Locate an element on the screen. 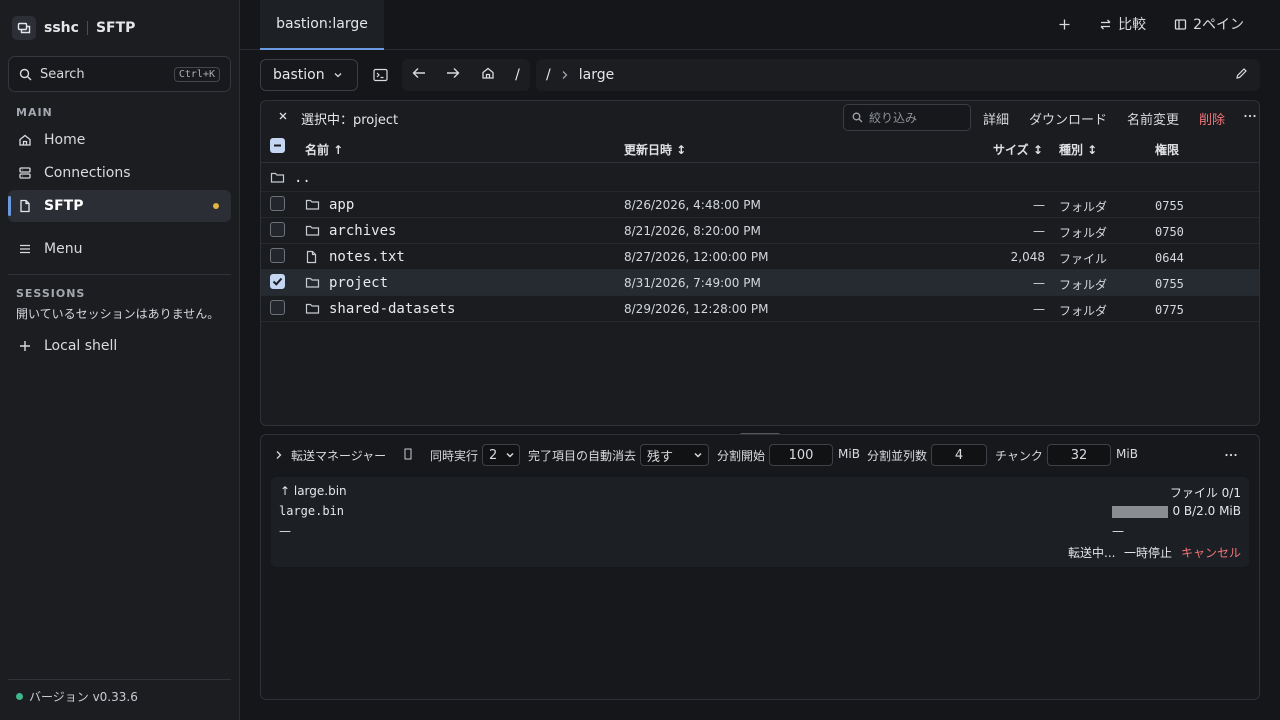  sidebar-item-connections: Connections is located at coordinates (119, 173).